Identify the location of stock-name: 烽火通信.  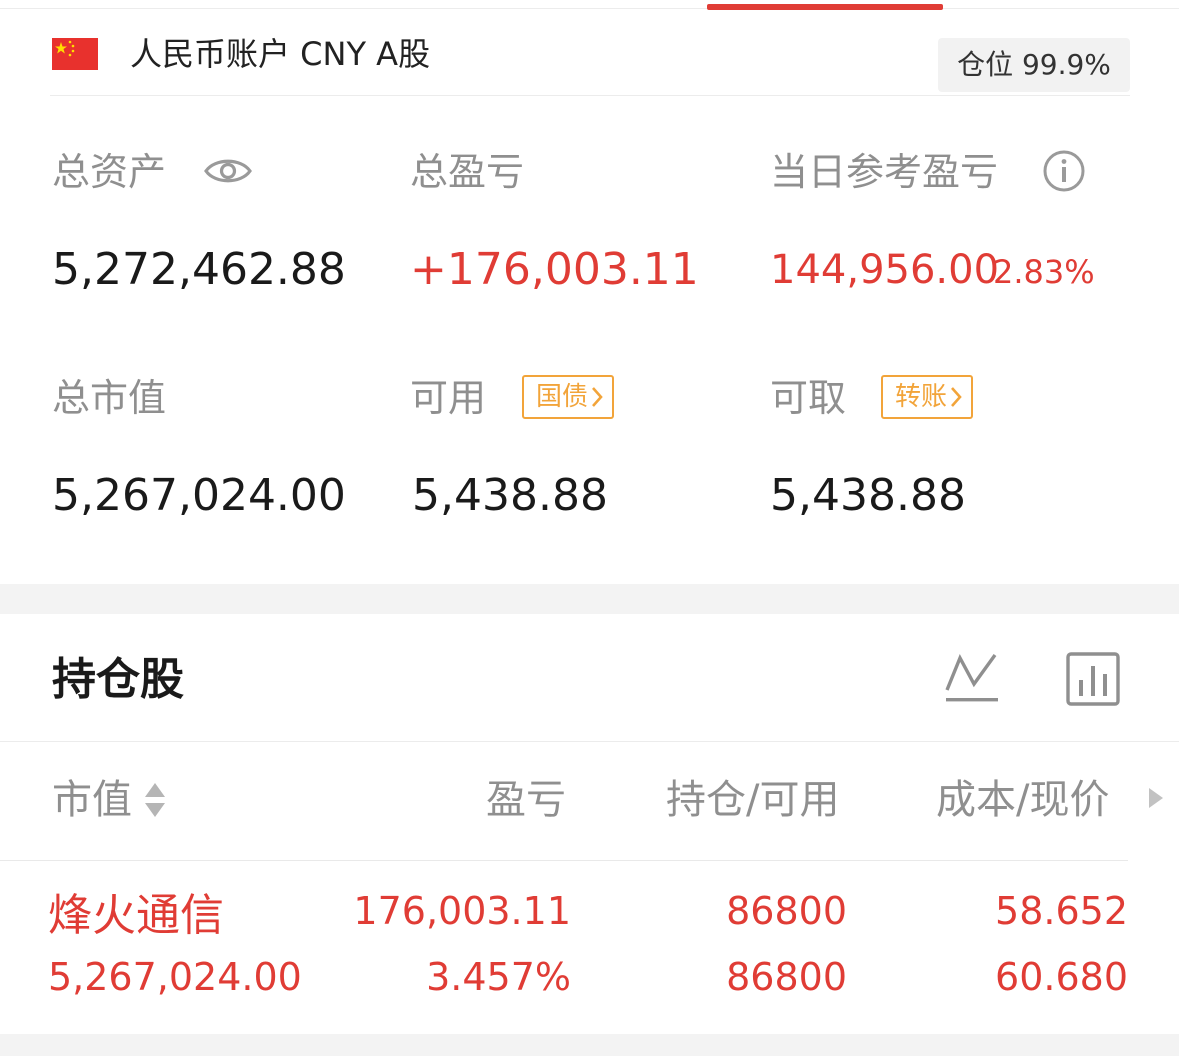
(136, 915).